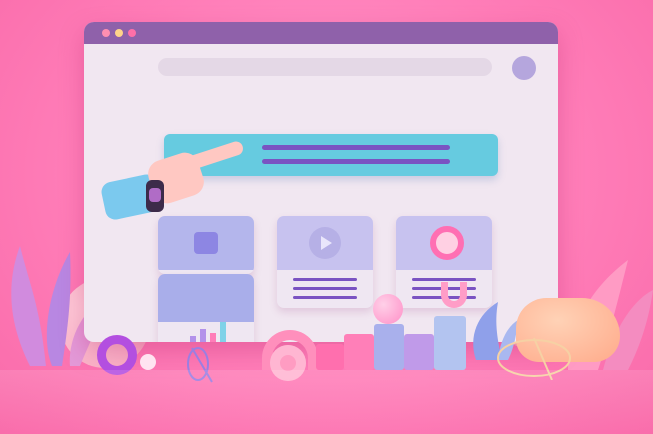 Image resolution: width=653 pixels, height=434 pixels. What do you see at coordinates (117, 355) in the screenshot?
I see `magenta-ring-decor` at bounding box center [117, 355].